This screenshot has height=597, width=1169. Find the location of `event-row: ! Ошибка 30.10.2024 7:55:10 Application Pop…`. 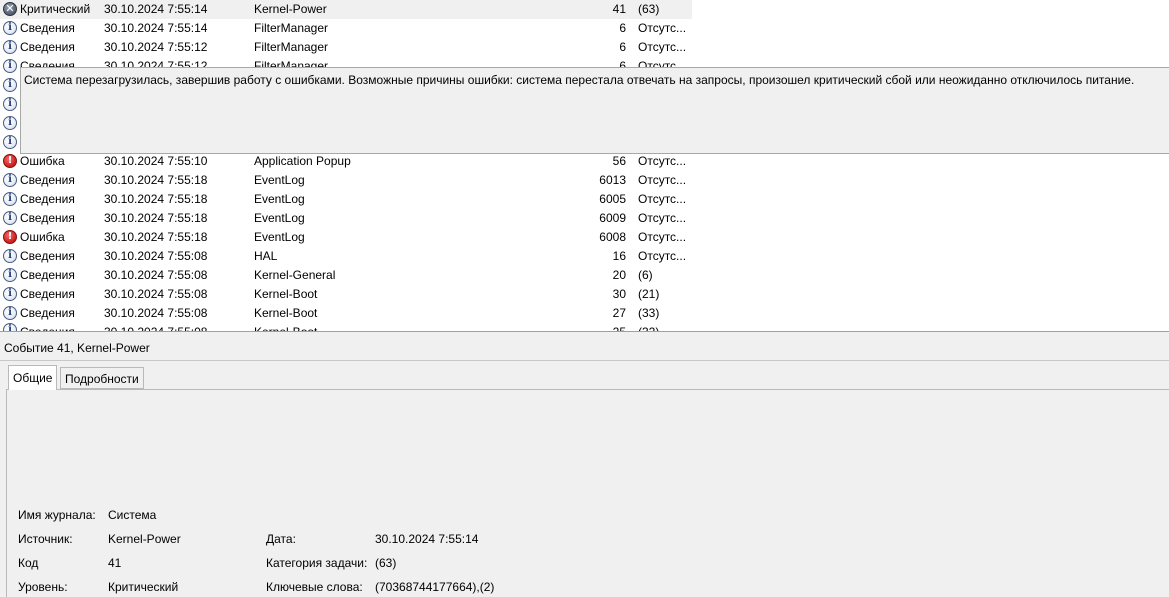

event-row: ! Ошибка 30.10.2024 7:55:10 Application Pop… is located at coordinates (346, 161).